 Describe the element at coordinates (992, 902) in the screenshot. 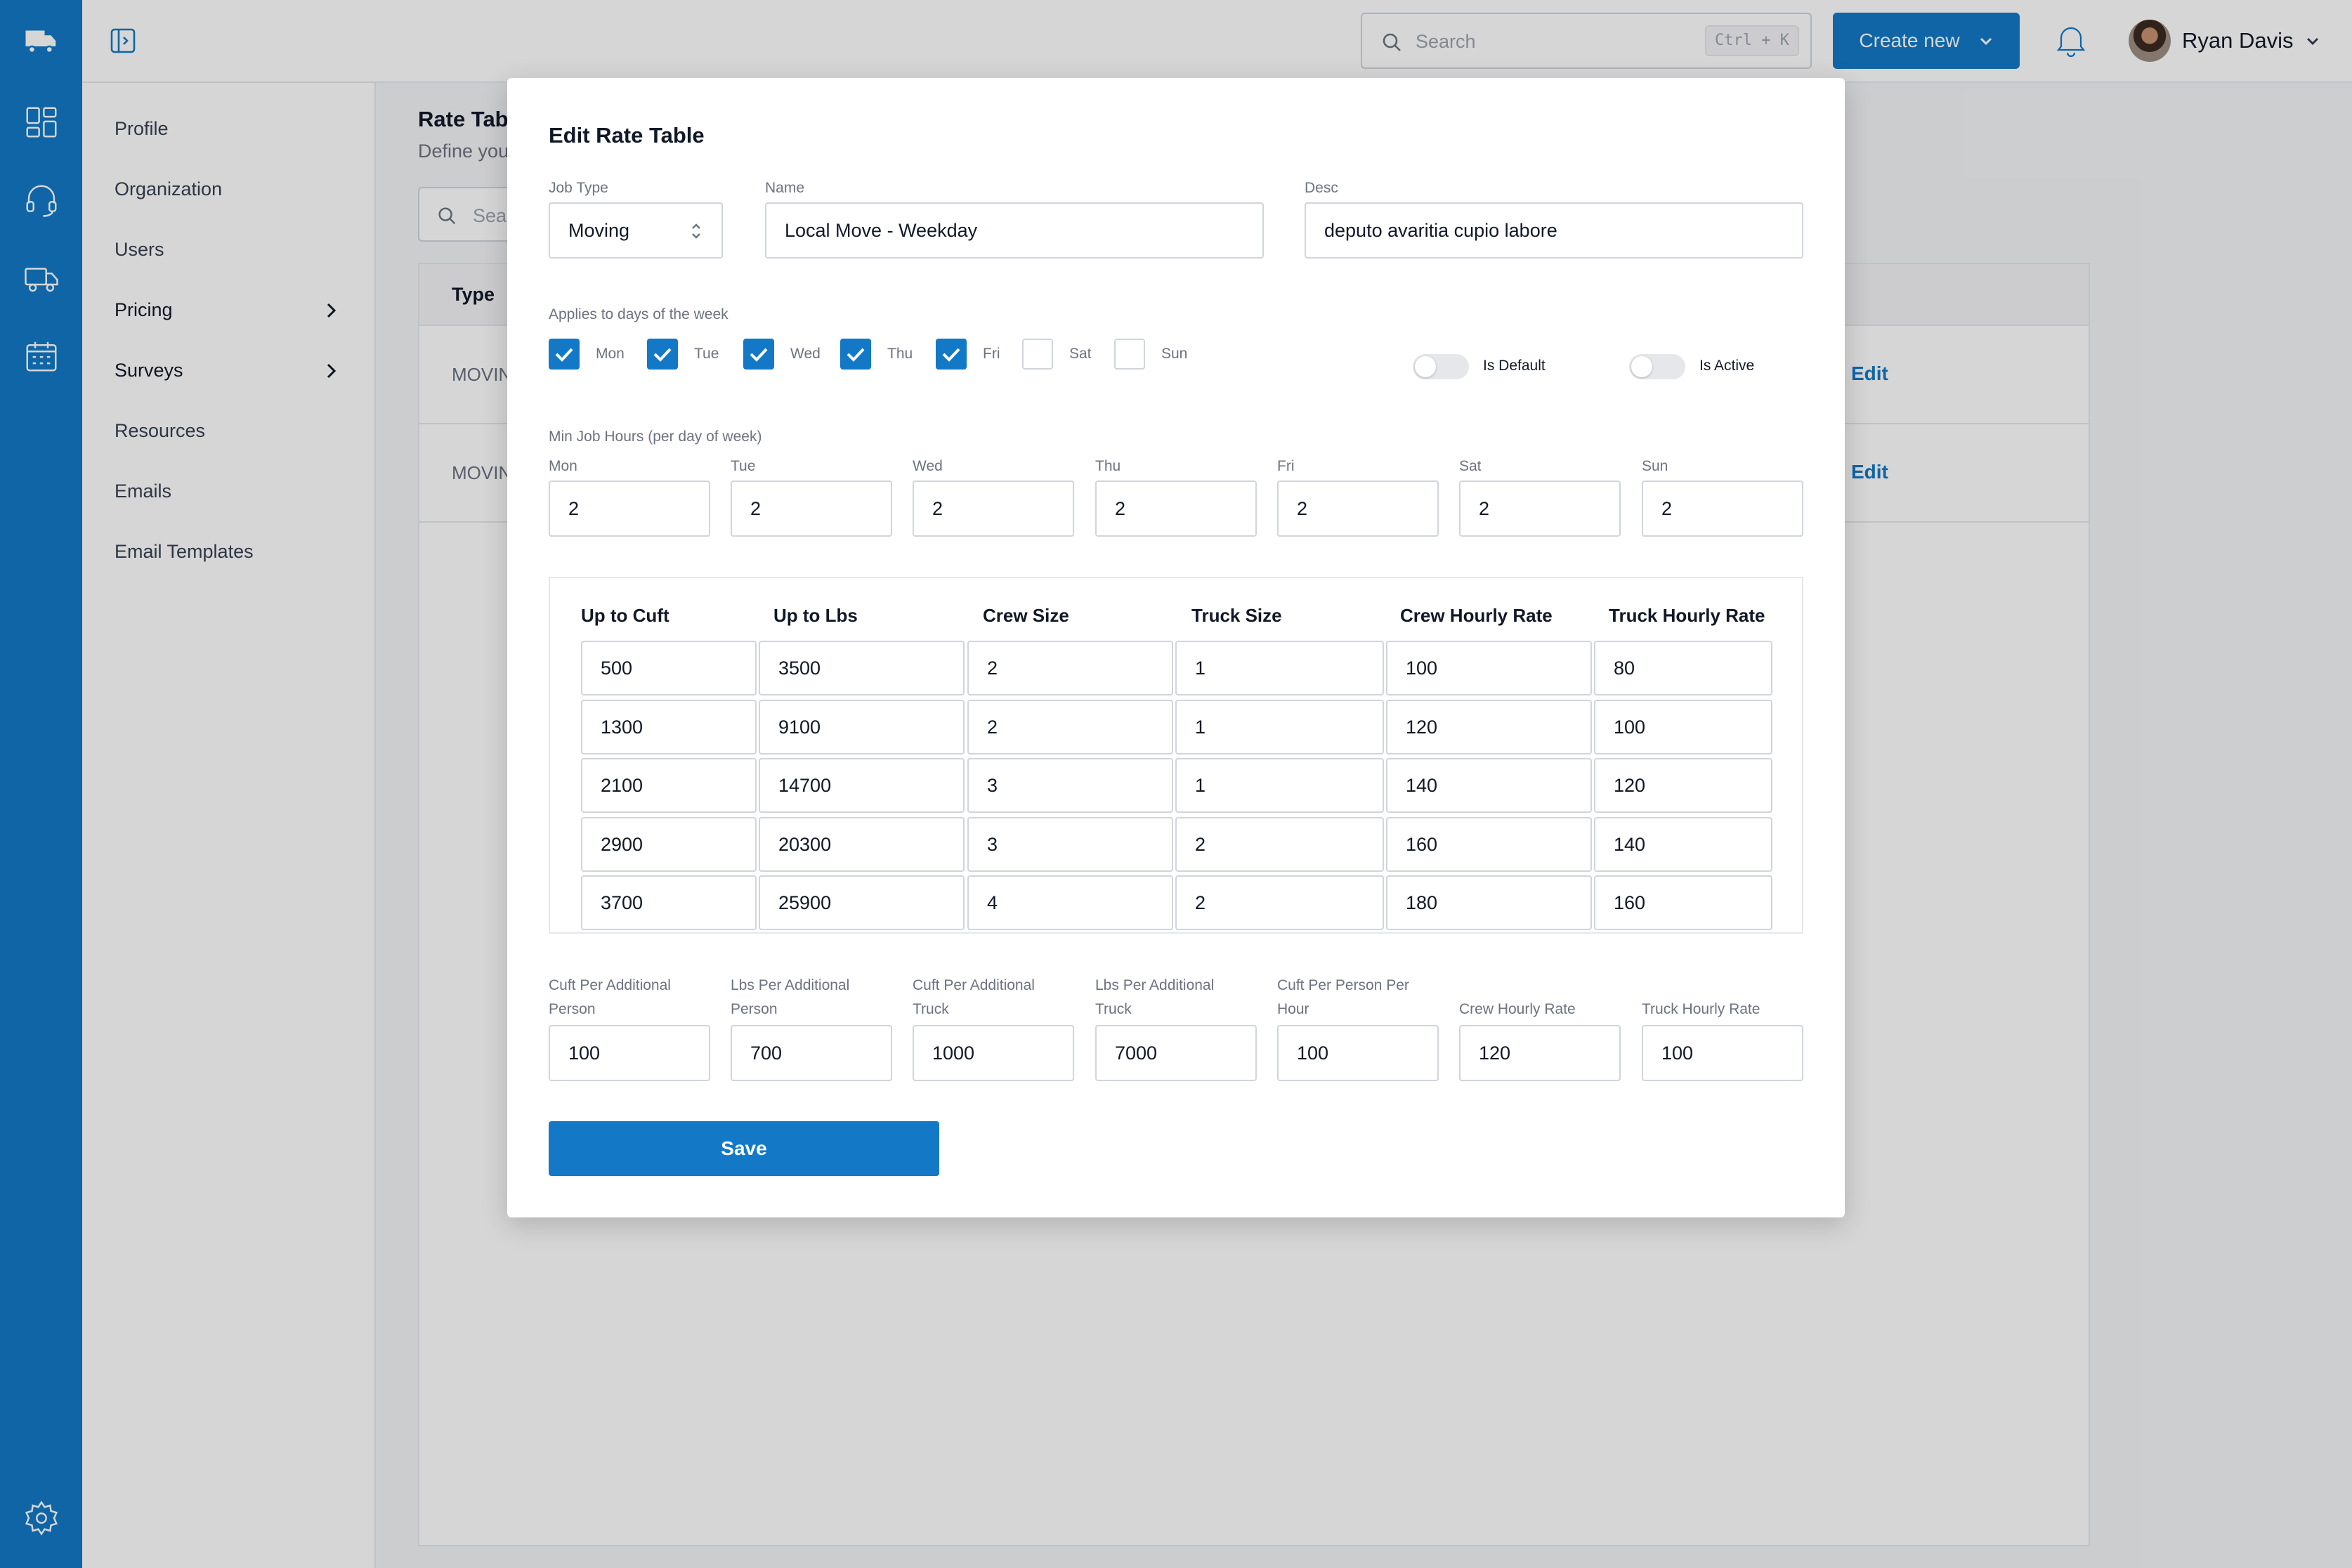

I see `cell-value: 4` at that location.